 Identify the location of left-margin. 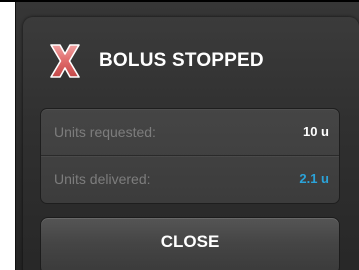
(7, 135).